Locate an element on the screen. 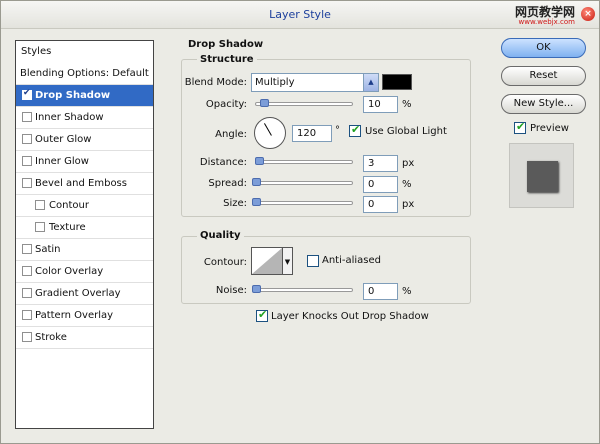 The image size is (600, 444). spread-slider-track is located at coordinates (304, 183).